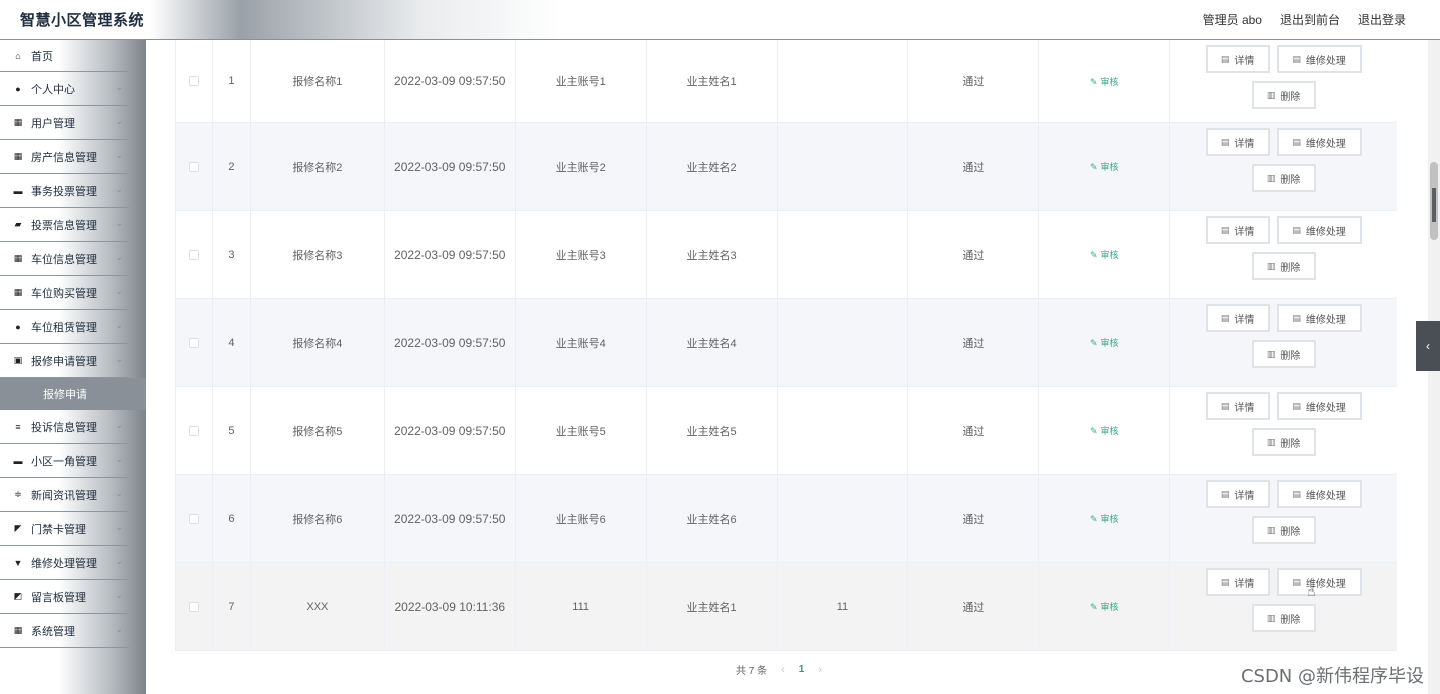 The image size is (1440, 694). I want to click on sidebar-item: ▦ 房产信息管理 ⌄, so click(64, 157).